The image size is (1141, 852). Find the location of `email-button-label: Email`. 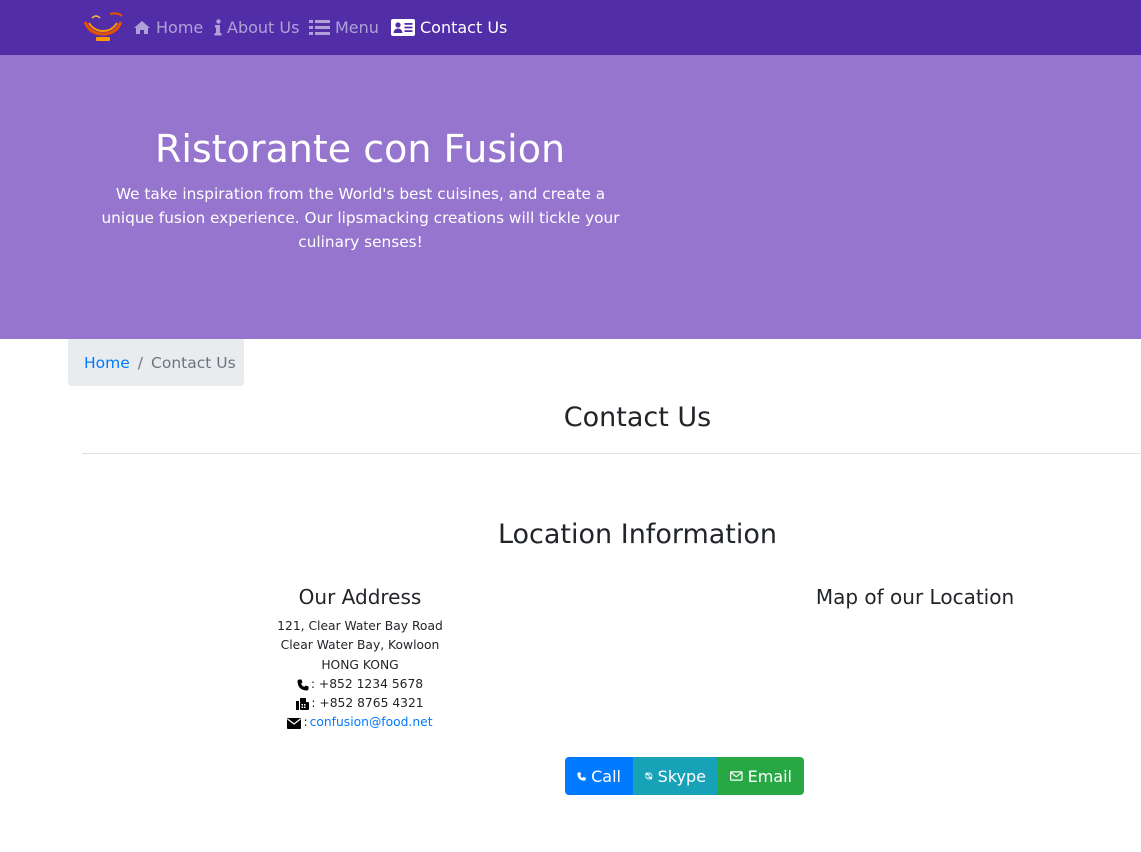

email-button-label: Email is located at coordinates (769, 776).